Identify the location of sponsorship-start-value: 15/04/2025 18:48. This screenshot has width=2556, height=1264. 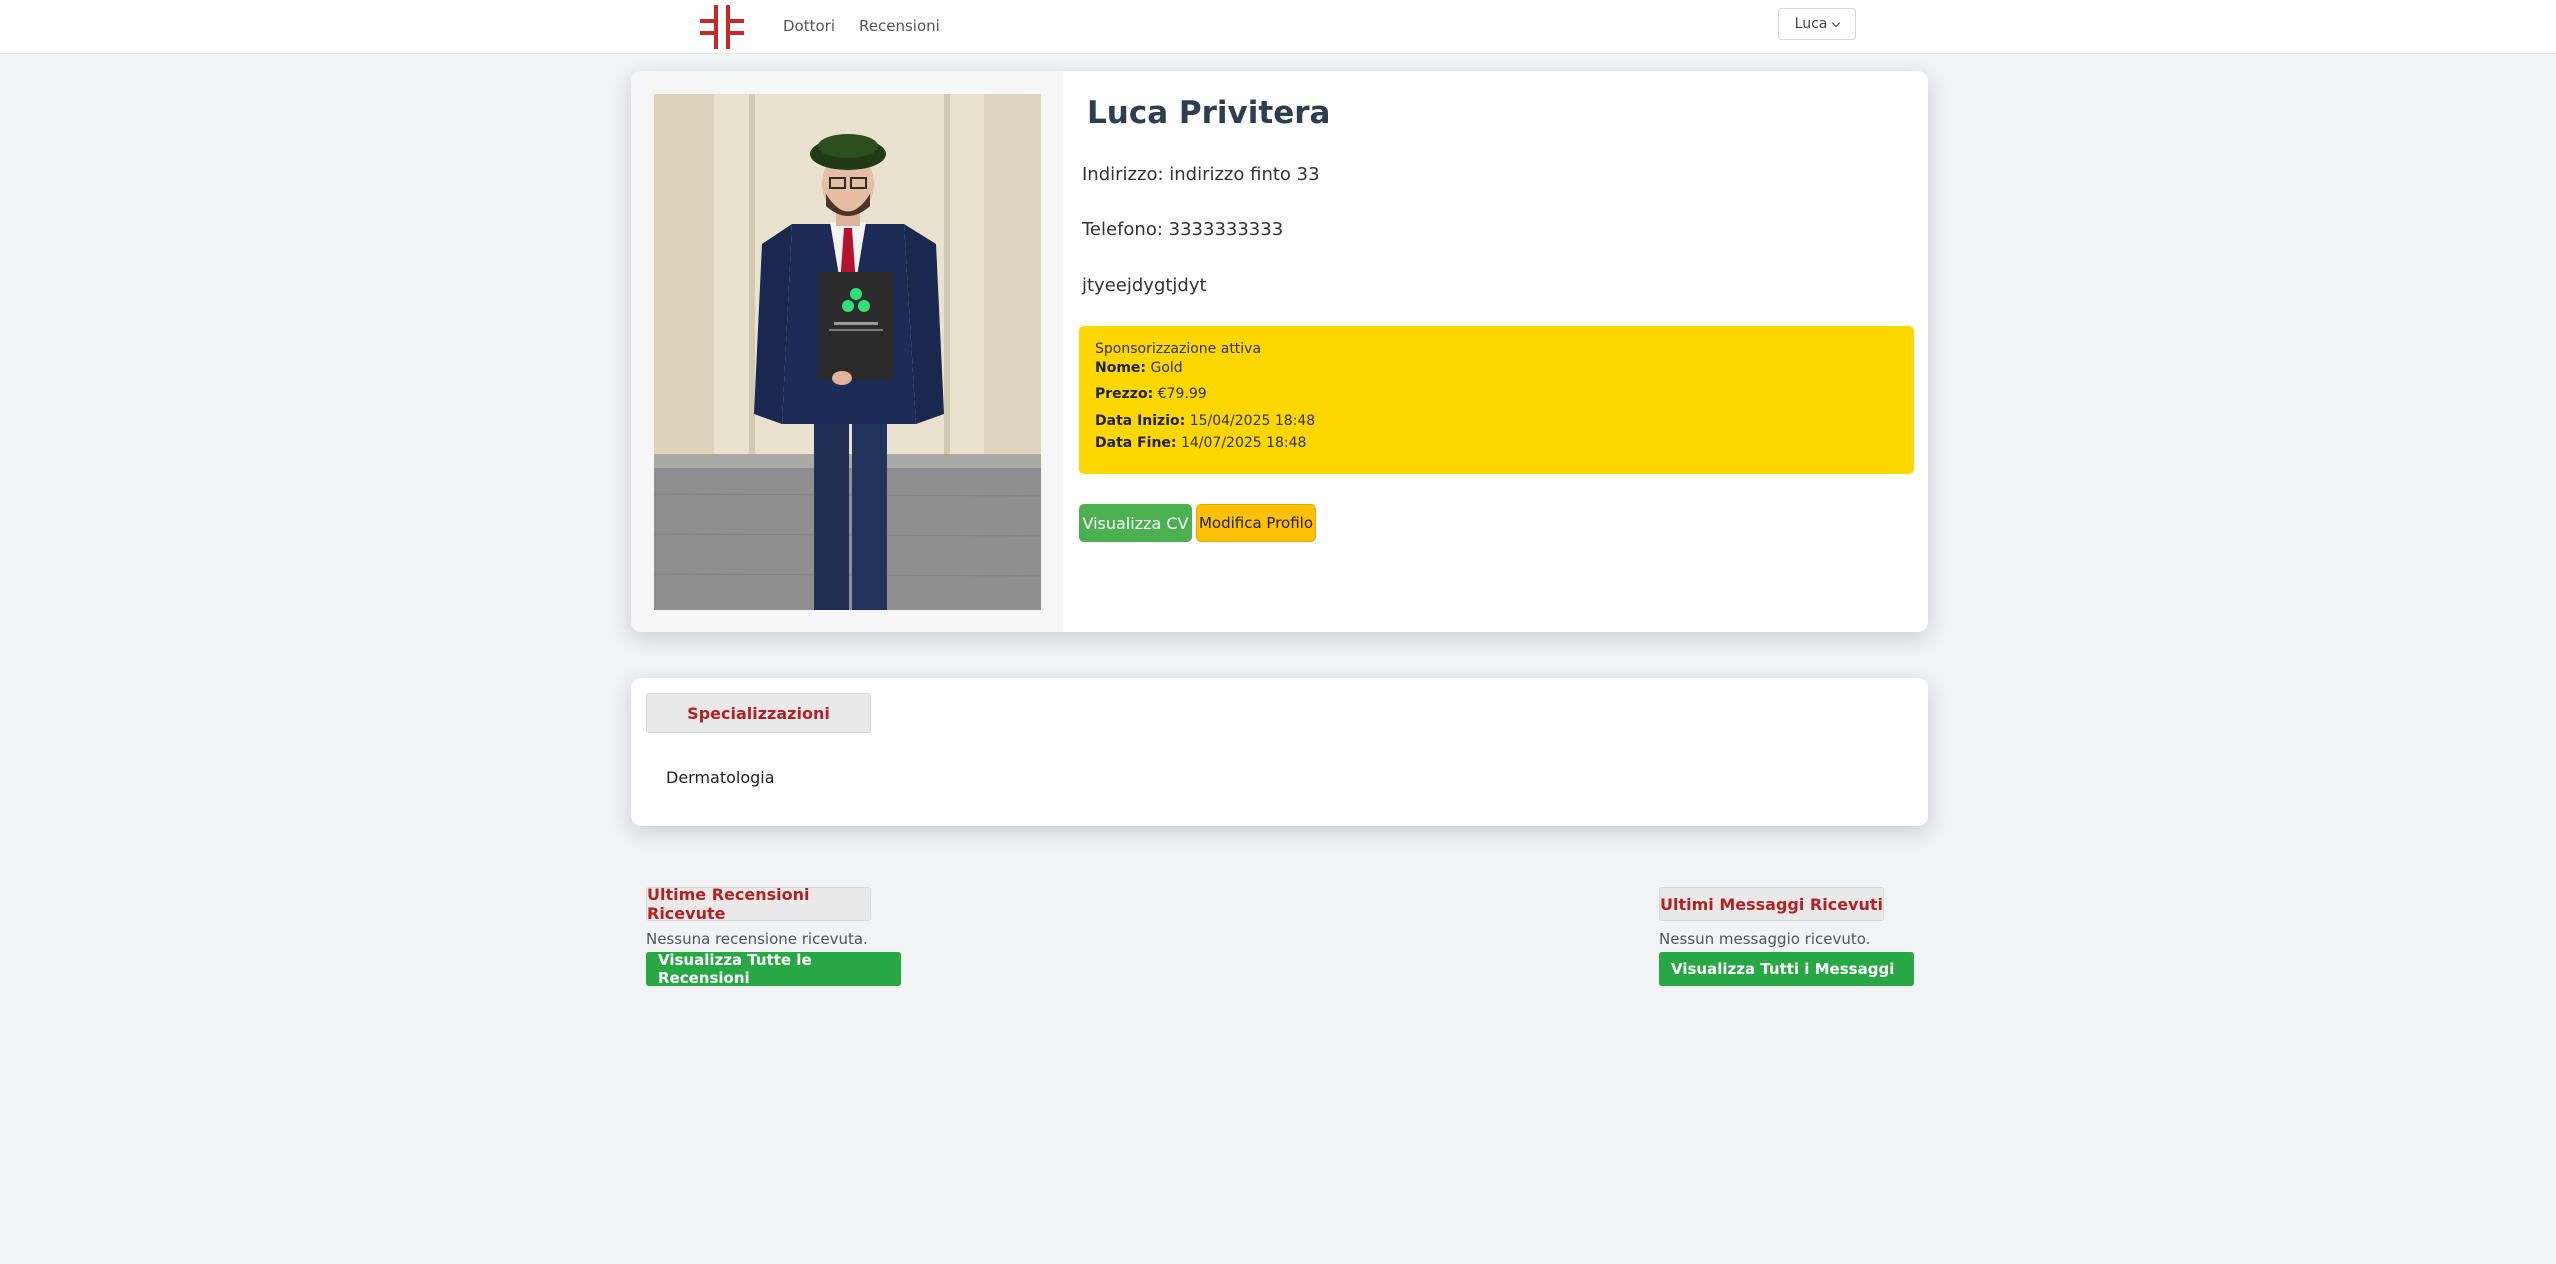
(1252, 421).